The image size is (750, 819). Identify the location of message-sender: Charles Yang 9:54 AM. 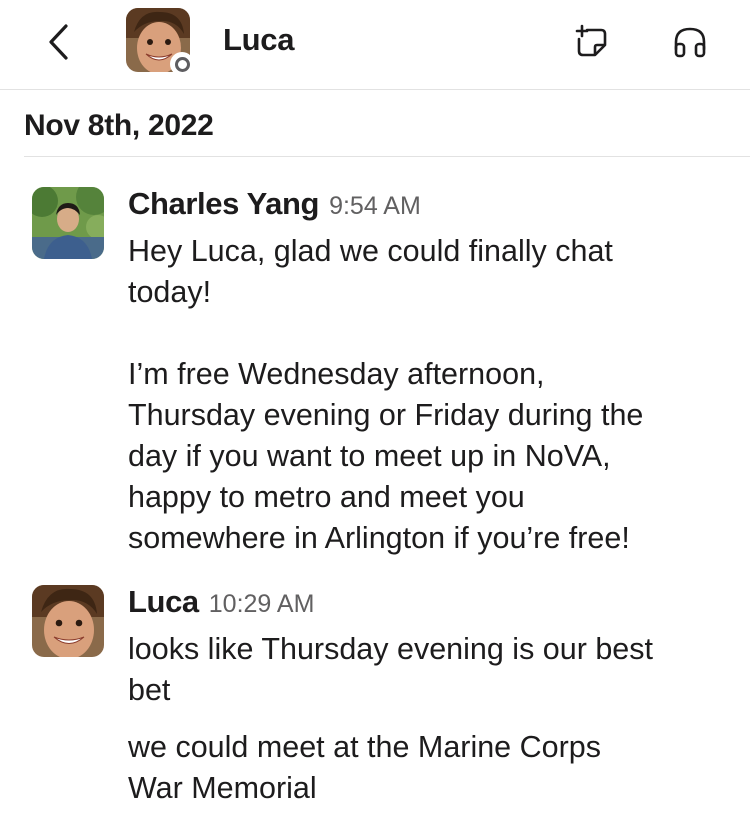
(274, 204).